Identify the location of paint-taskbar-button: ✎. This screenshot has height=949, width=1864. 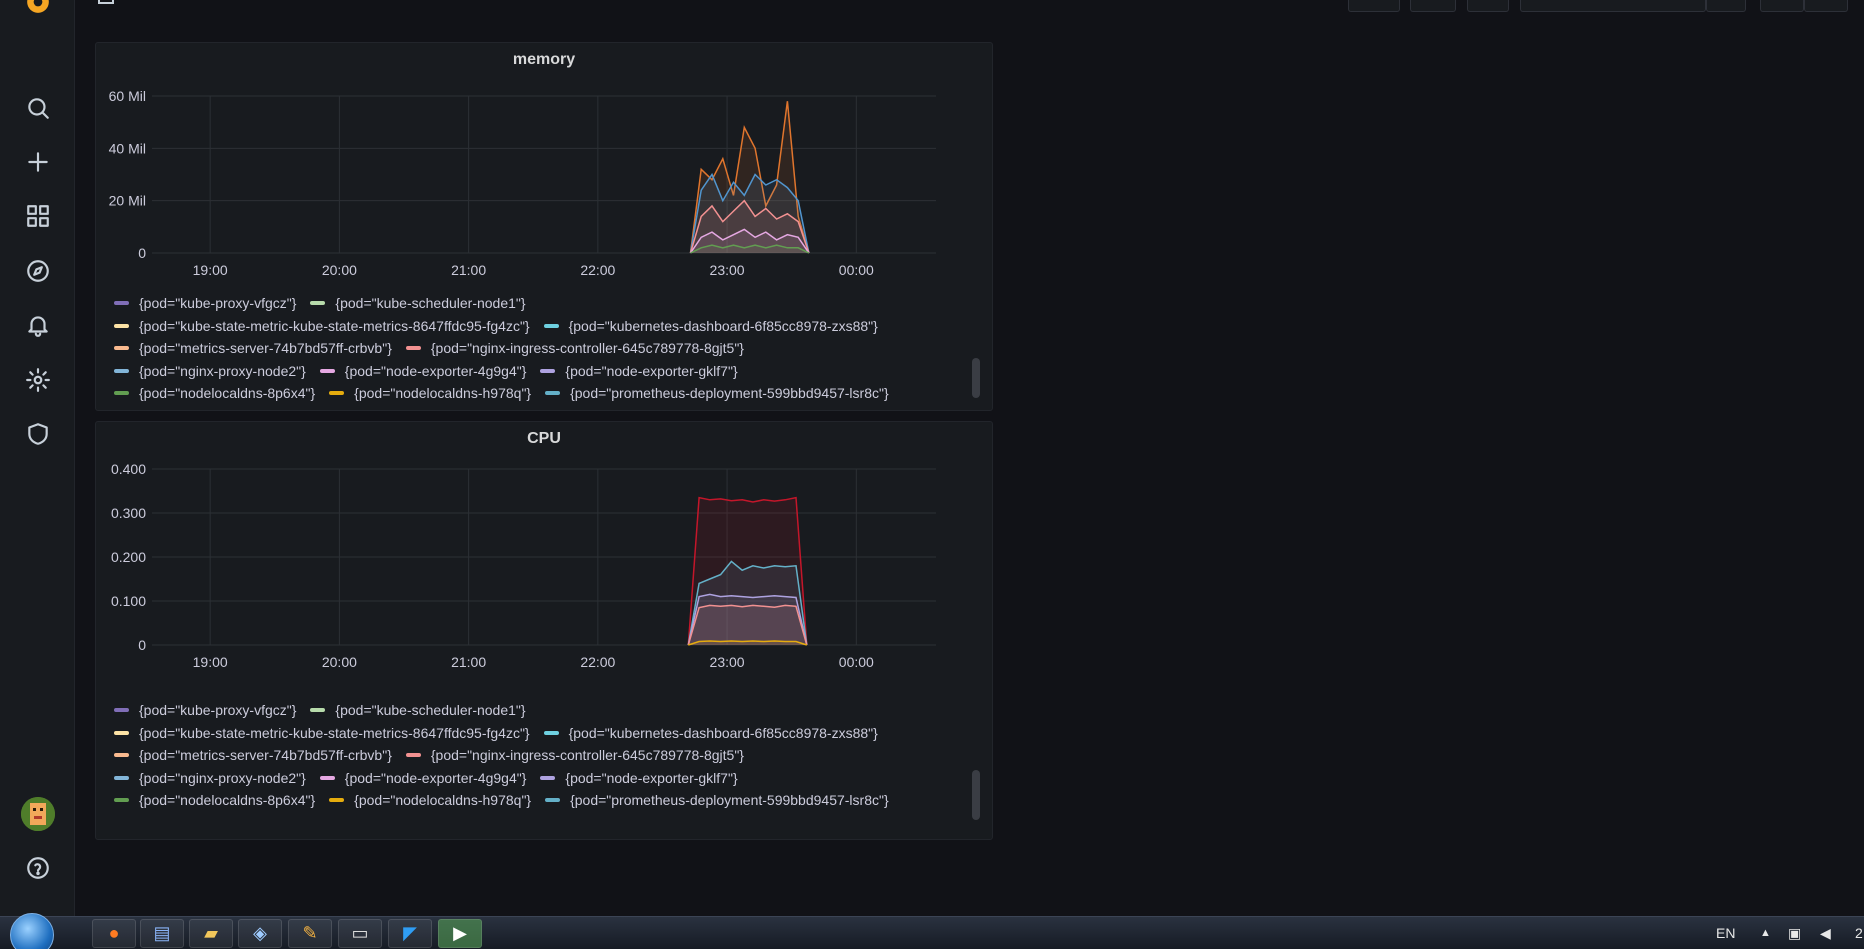
(310, 933).